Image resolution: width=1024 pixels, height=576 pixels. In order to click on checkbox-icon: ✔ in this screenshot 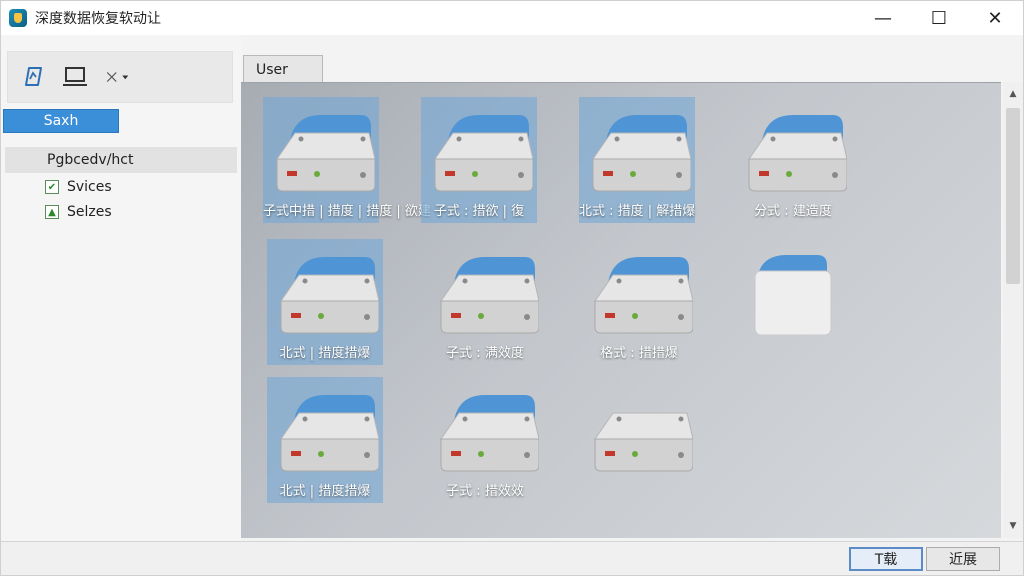, I will do `click(52, 187)`.